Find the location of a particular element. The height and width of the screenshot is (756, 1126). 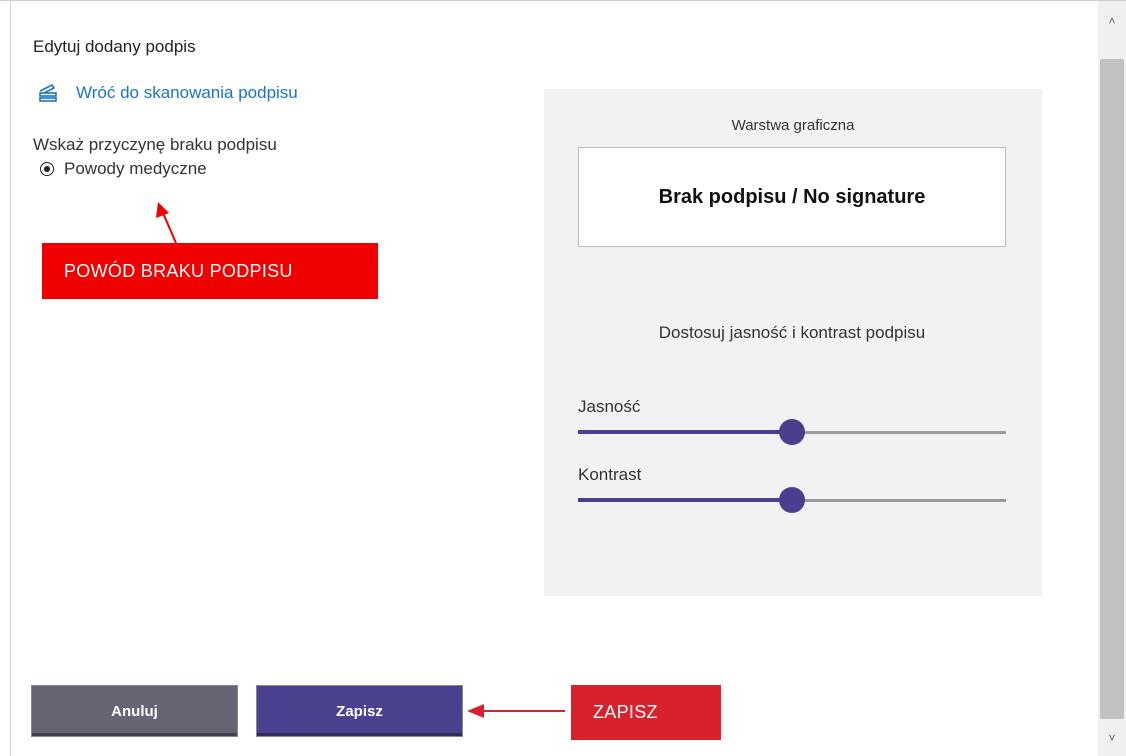

brightness-slider is located at coordinates (792, 432).